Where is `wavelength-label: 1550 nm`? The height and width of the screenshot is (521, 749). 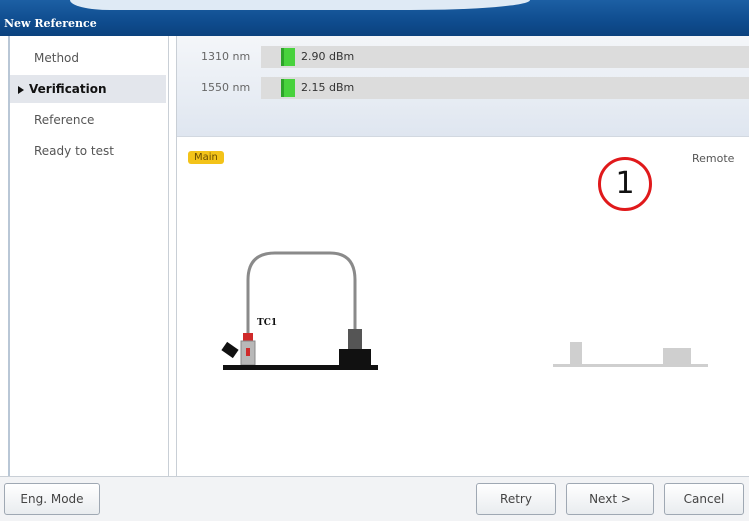 wavelength-label: 1550 nm is located at coordinates (226, 87).